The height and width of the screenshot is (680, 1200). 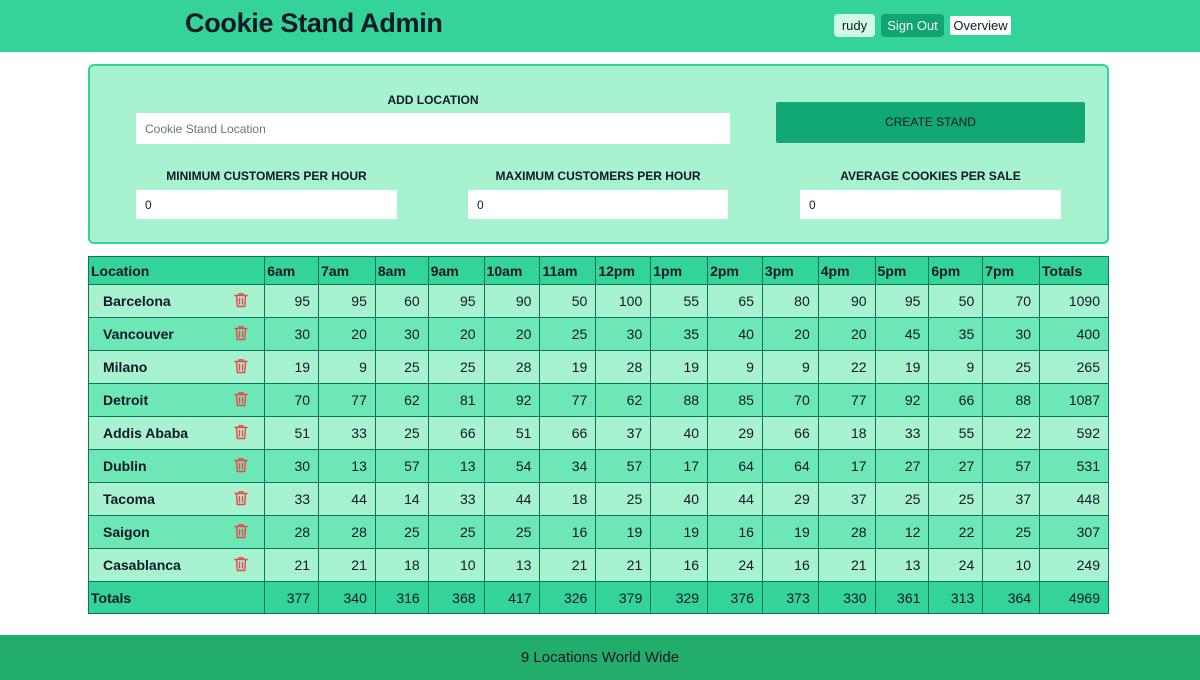 I want to click on sales-cell: 66, so click(x=568, y=433).